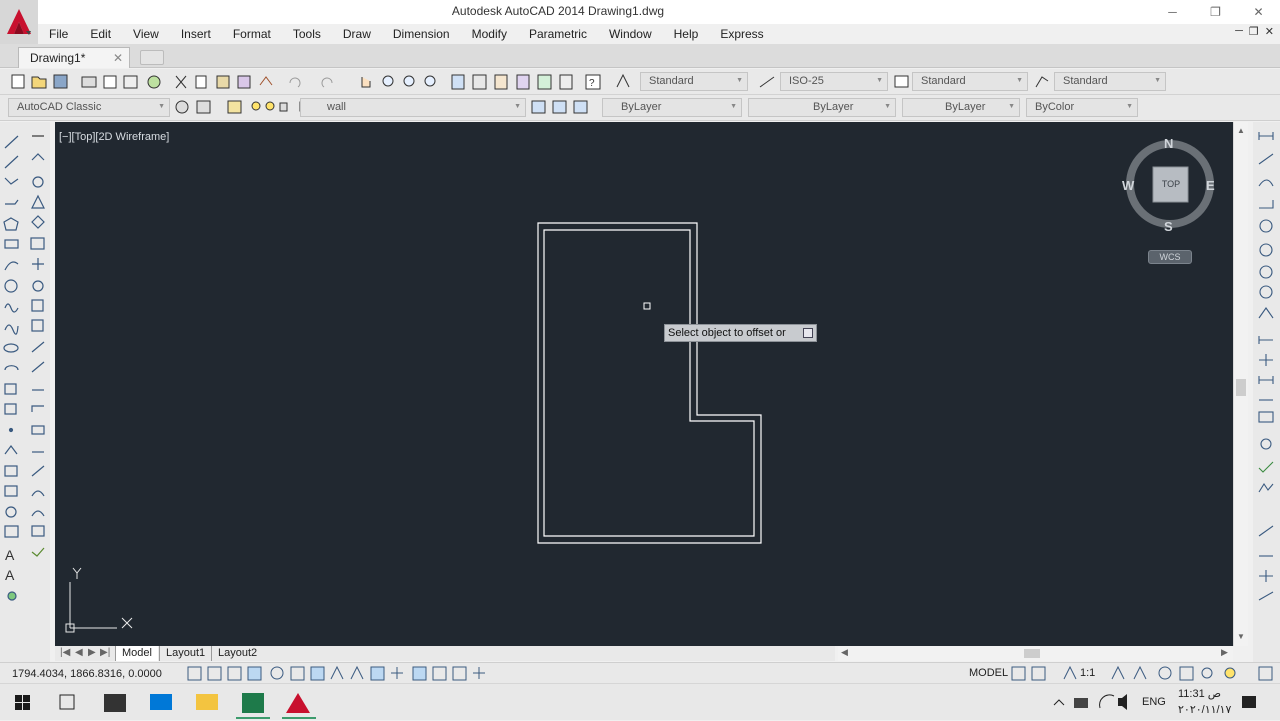 The width and height of the screenshot is (1280, 721). I want to click on clock-time: 11:31 ص, so click(1199, 693).